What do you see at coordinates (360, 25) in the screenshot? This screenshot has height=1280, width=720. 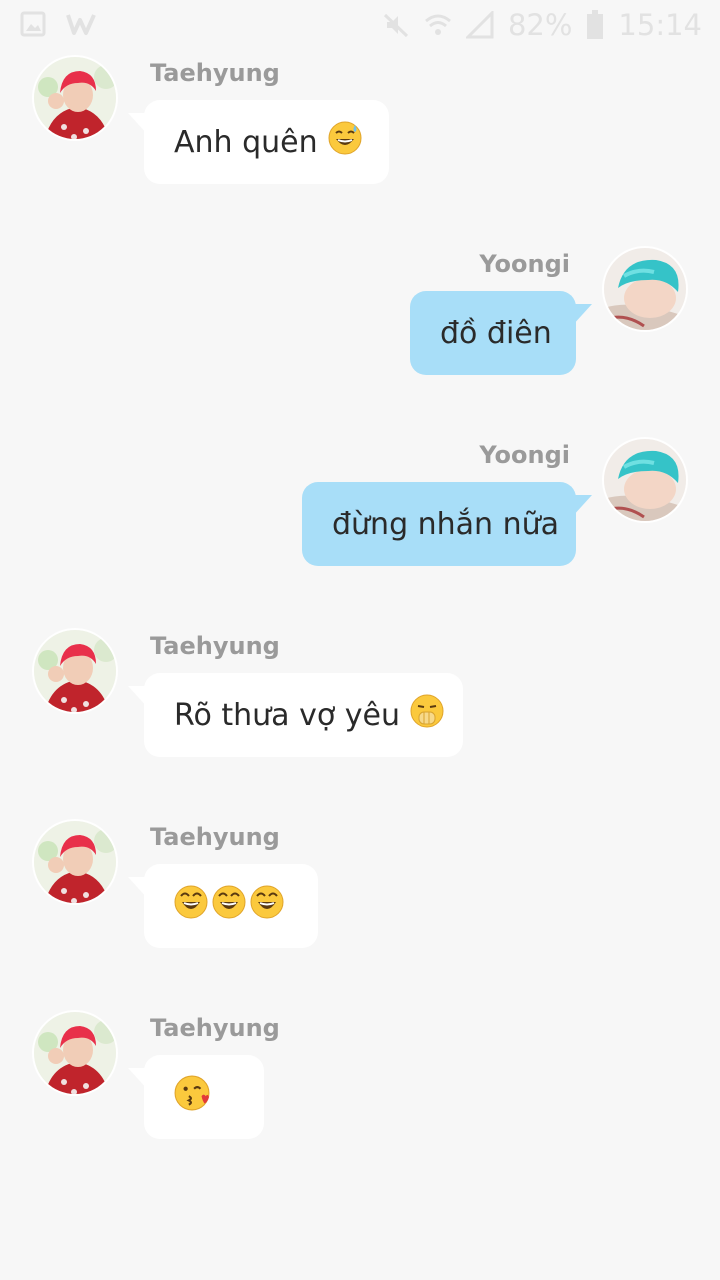 I see `status-bar: 82% 15:14` at bounding box center [360, 25].